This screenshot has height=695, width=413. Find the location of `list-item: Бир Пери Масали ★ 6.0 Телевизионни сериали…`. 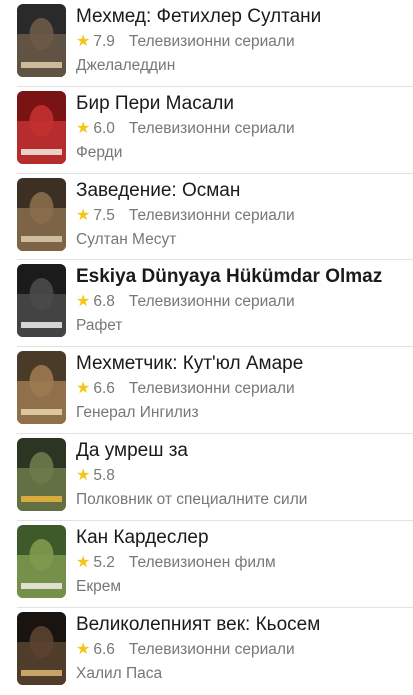

list-item: Бир Пери Масали ★ 6.0 Телевизионни сериали… is located at coordinates (206, 130).